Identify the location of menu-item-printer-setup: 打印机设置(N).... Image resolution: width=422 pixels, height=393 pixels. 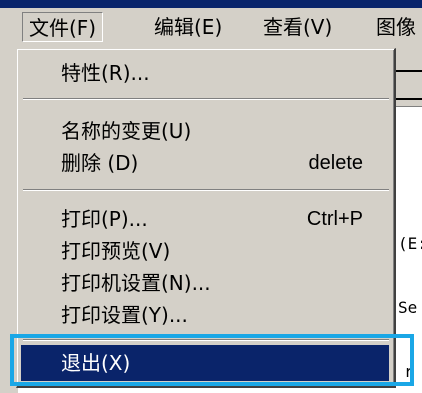
(205, 283).